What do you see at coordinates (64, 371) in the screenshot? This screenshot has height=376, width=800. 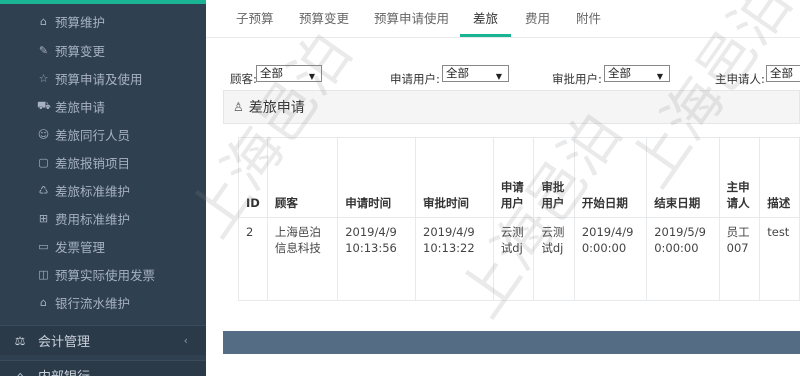 I see `sidebar-group-label: 内部银行` at bounding box center [64, 371].